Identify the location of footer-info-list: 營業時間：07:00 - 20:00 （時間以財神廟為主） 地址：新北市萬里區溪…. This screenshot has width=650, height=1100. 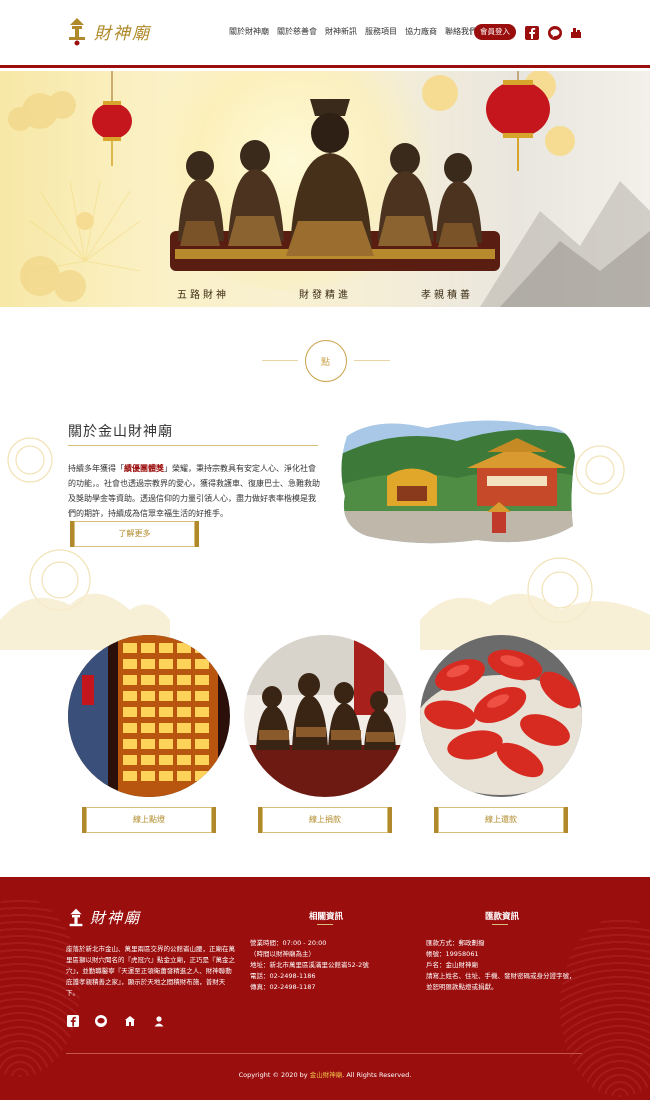
(309, 965).